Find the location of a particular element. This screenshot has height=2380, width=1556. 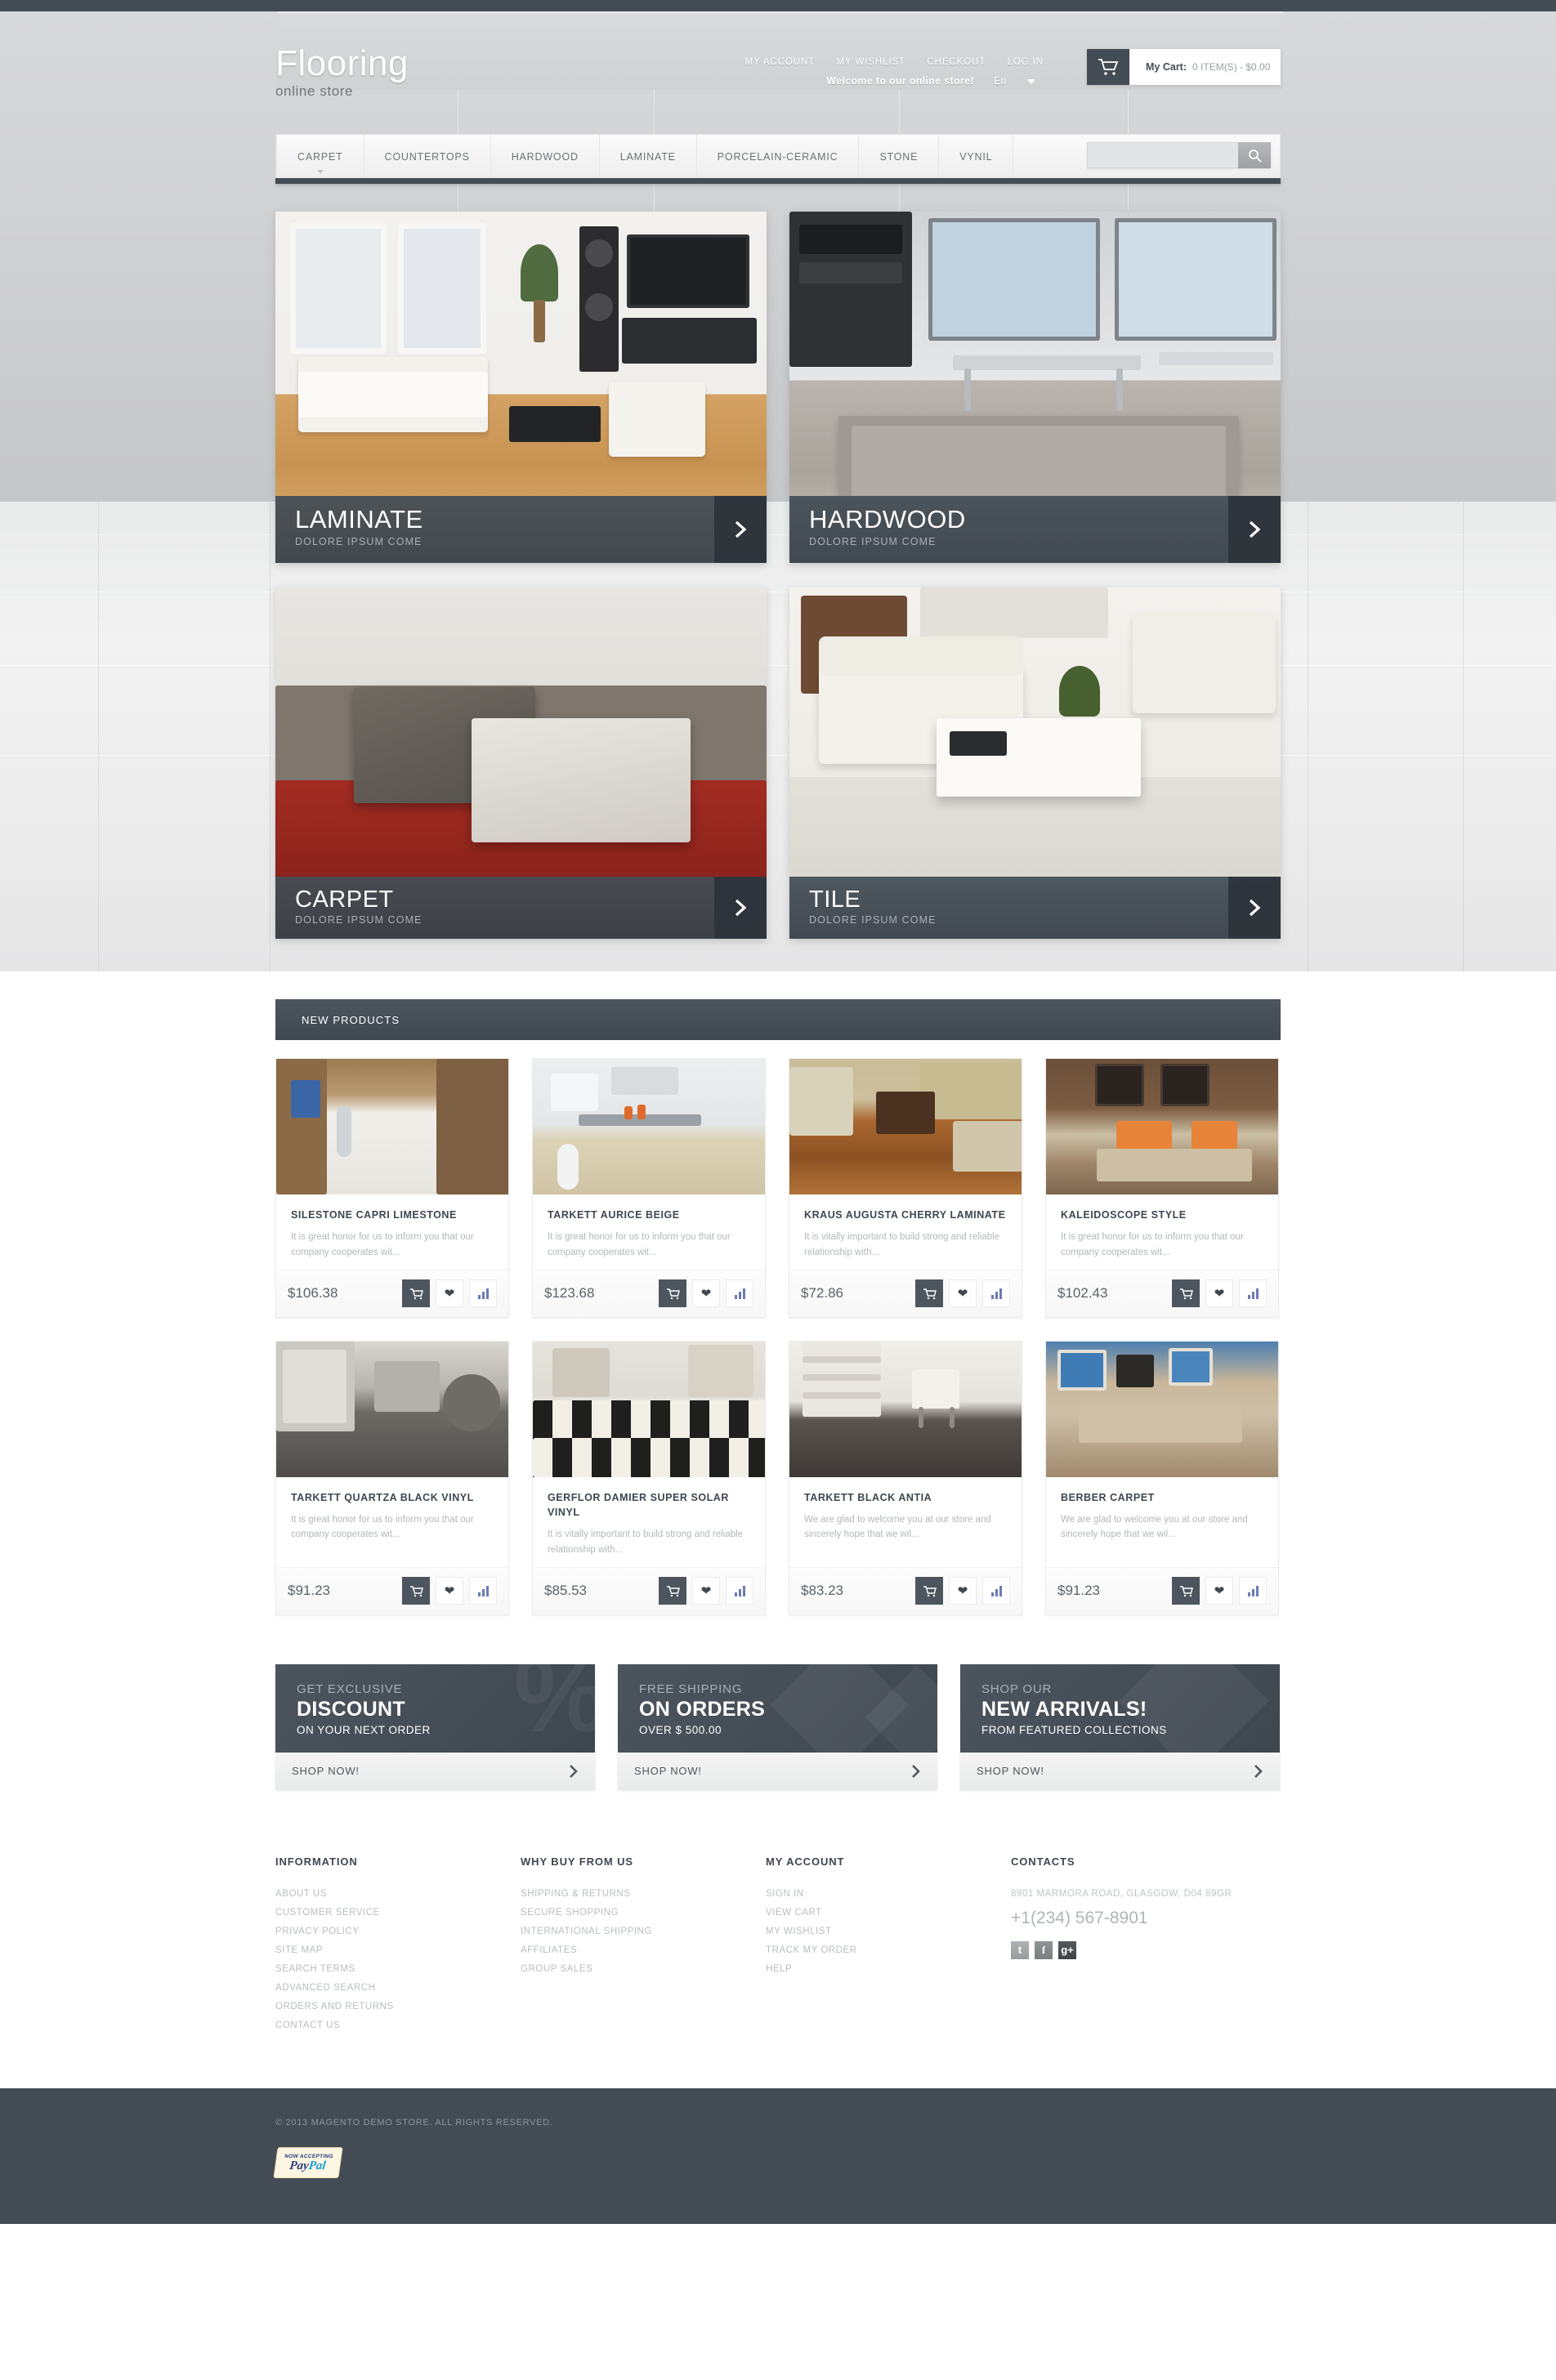

nav-item-vynil: VYNIL is located at coordinates (976, 157).